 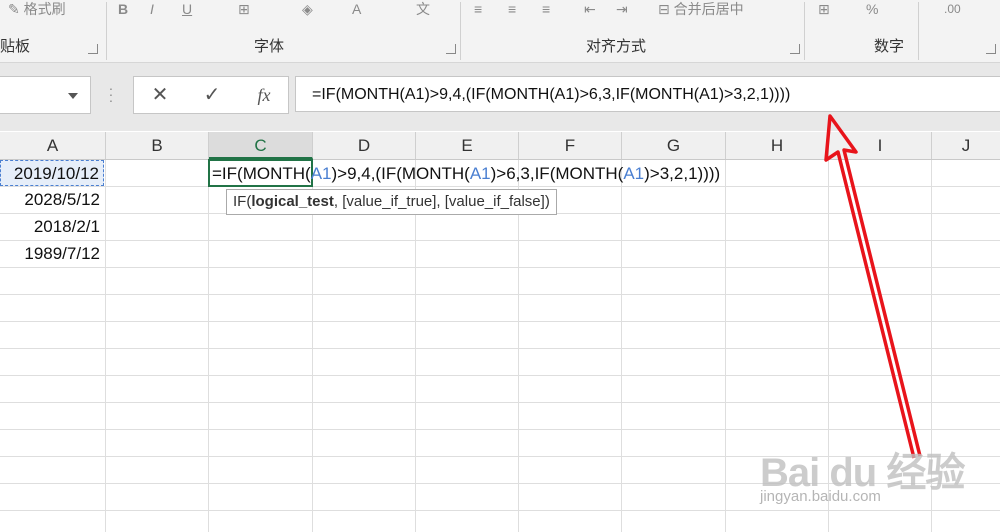 I want to click on arrow-outline, so click(x=873, y=286).